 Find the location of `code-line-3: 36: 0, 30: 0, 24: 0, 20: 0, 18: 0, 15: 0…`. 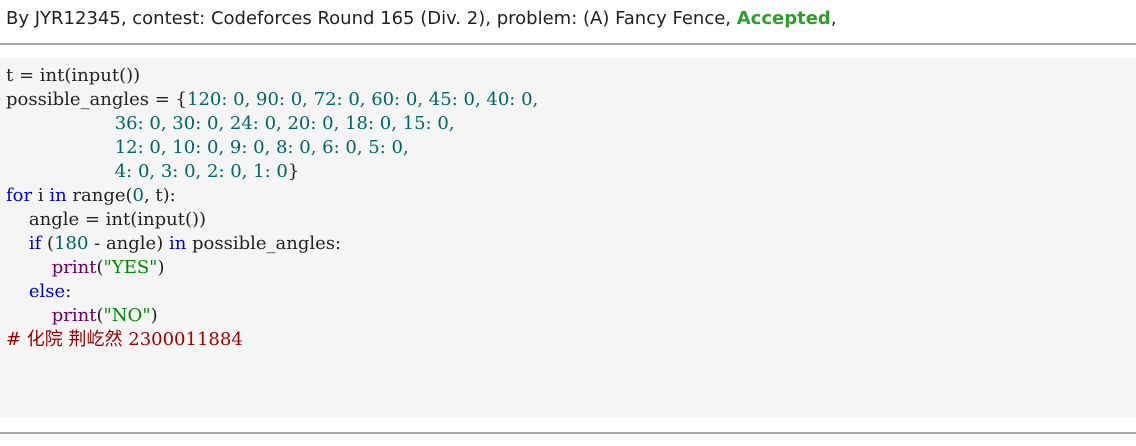

code-line-3: 36: 0, 30: 0, 24: 0, 20: 0, 18: 0, 15: 0… is located at coordinates (571, 124).